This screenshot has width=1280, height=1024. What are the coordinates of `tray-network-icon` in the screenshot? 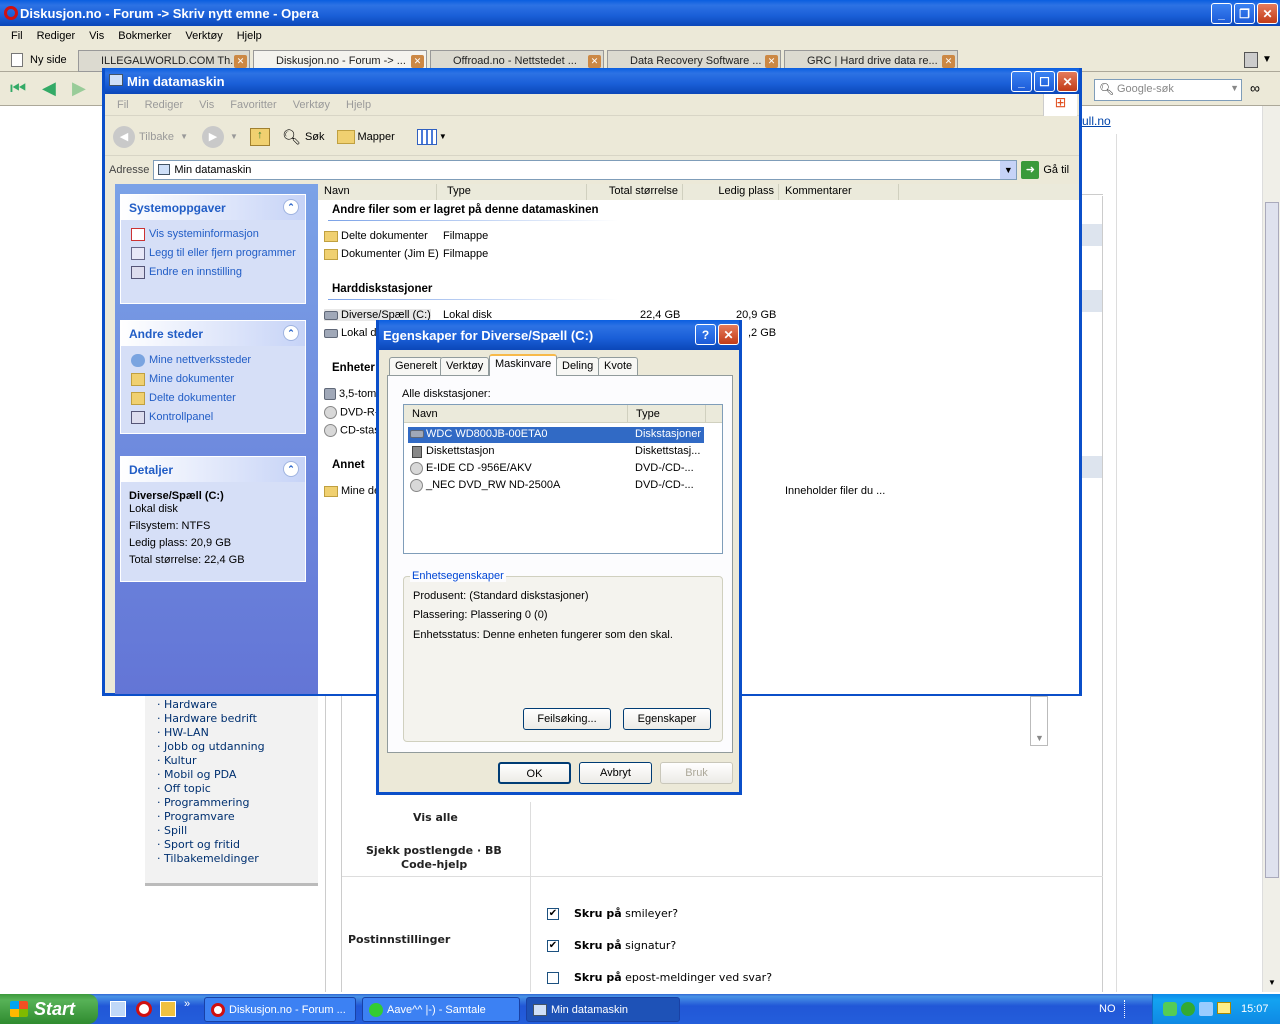 It's located at (1170, 1009).